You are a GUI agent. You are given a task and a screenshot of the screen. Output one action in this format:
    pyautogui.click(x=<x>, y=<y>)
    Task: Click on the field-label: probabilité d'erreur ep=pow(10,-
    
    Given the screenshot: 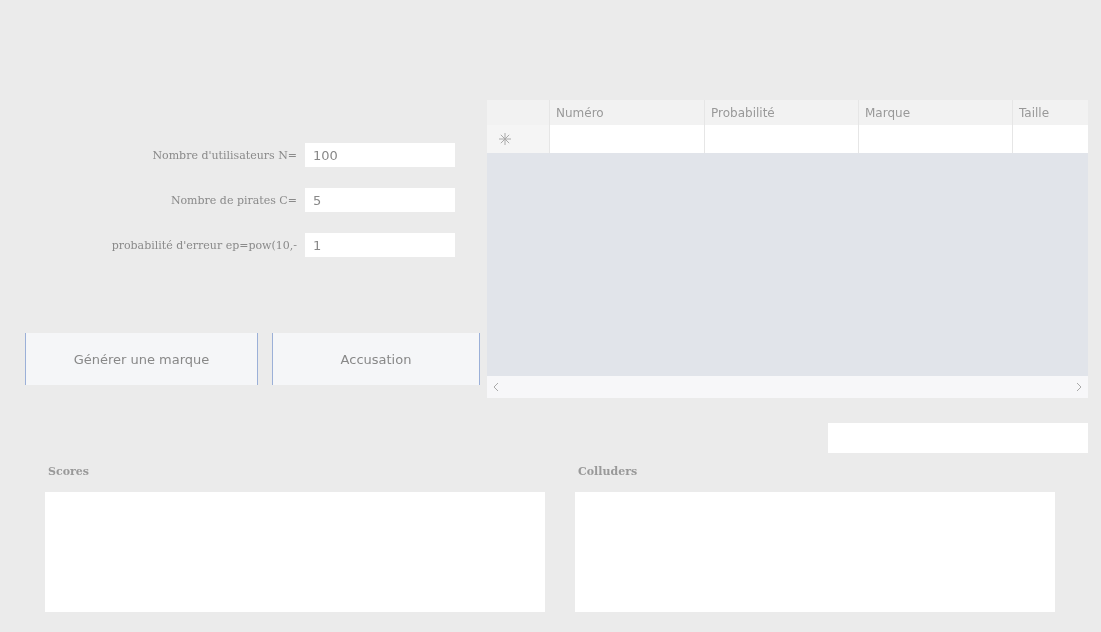 What is the action you would take?
    pyautogui.click(x=204, y=245)
    